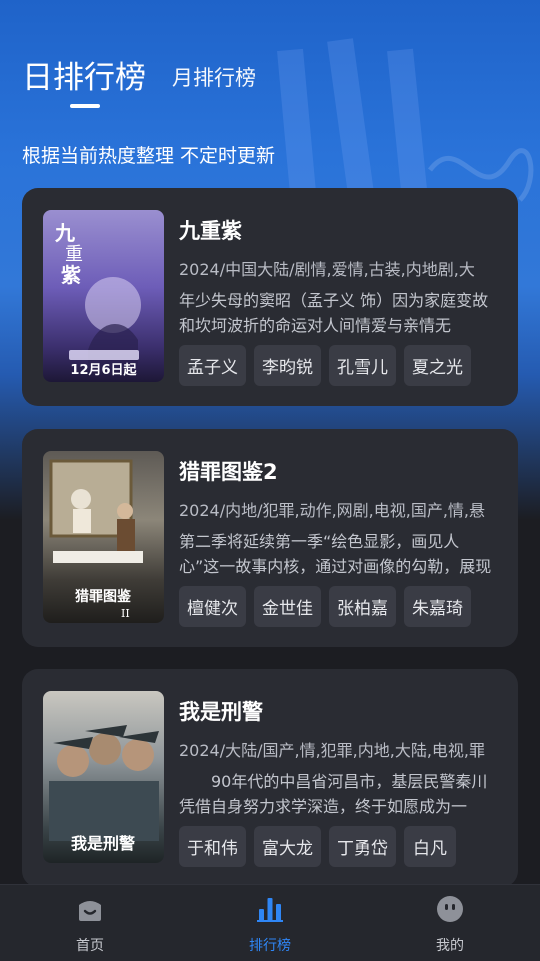  I want to click on svg-text: II, so click(125, 613).